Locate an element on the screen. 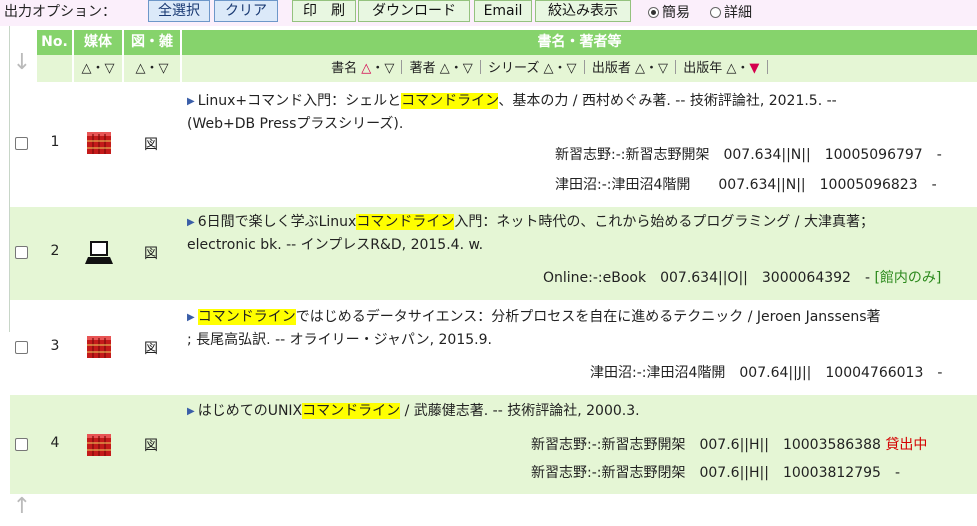 The image size is (977, 526). email-button: Email is located at coordinates (503, 11).